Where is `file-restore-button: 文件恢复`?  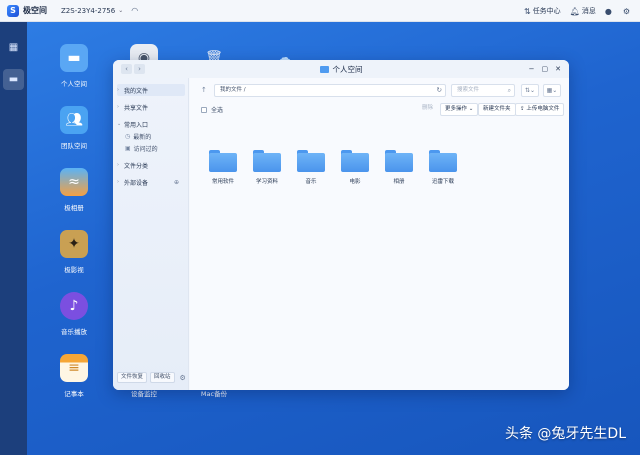 file-restore-button: 文件恢复 is located at coordinates (132, 377).